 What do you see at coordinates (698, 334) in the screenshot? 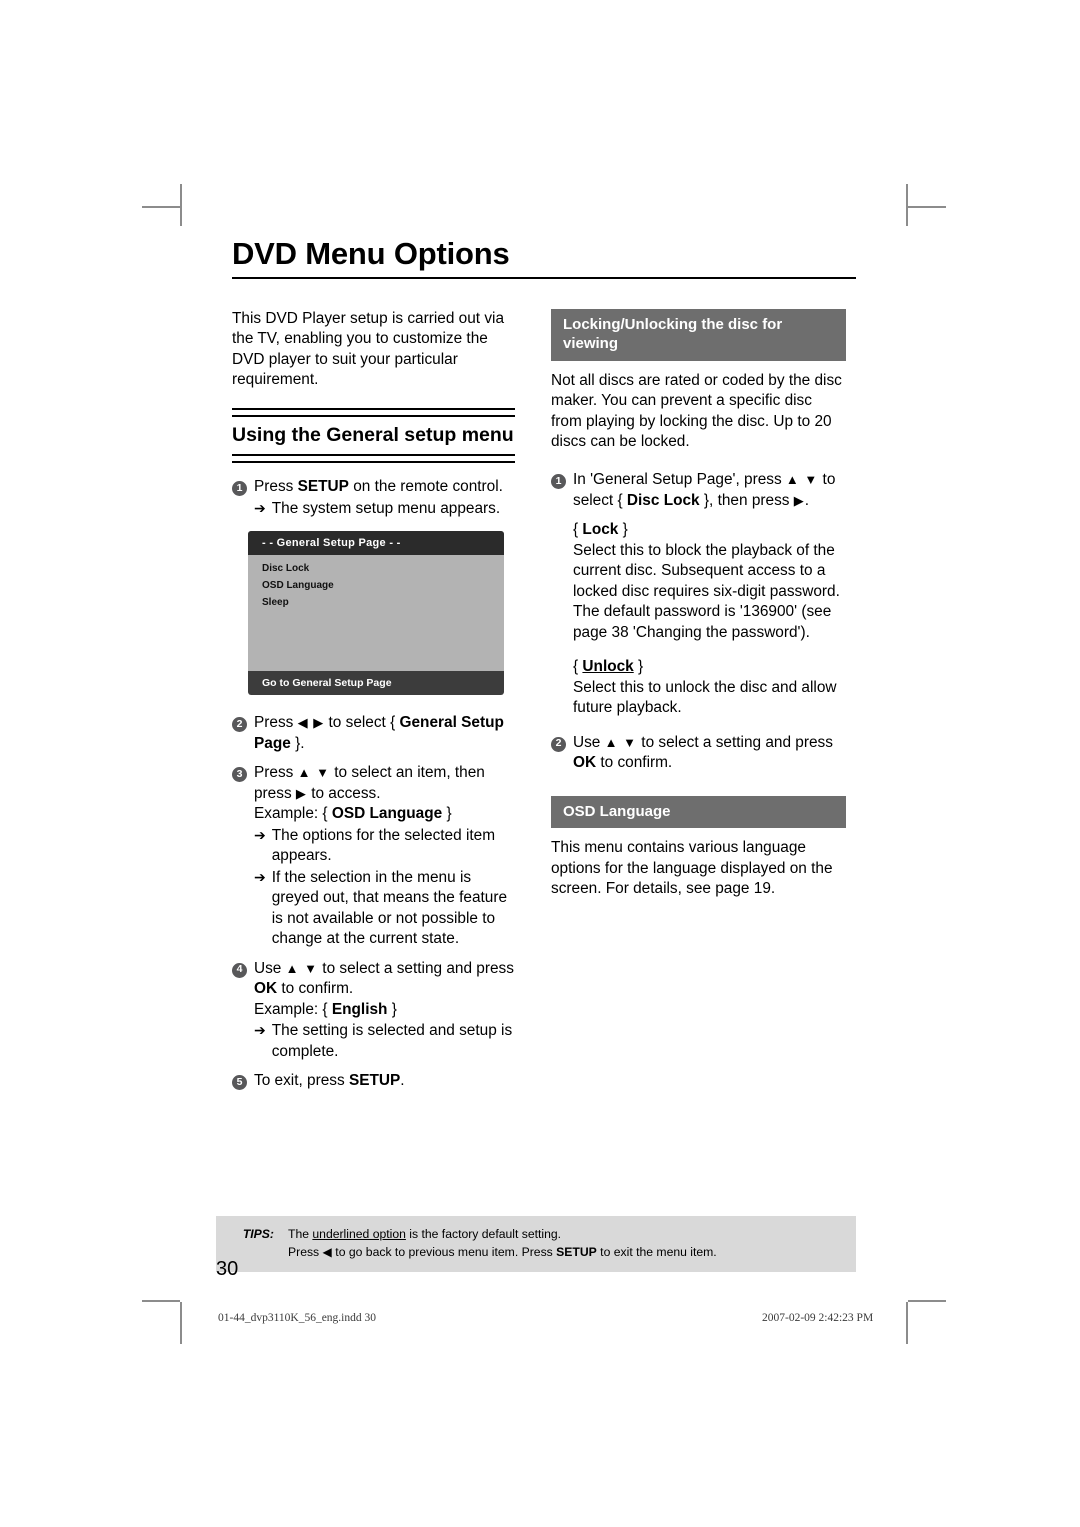
I see `lock-section-header-bar: Locking/Unlocking the disc for viewing` at bounding box center [698, 334].